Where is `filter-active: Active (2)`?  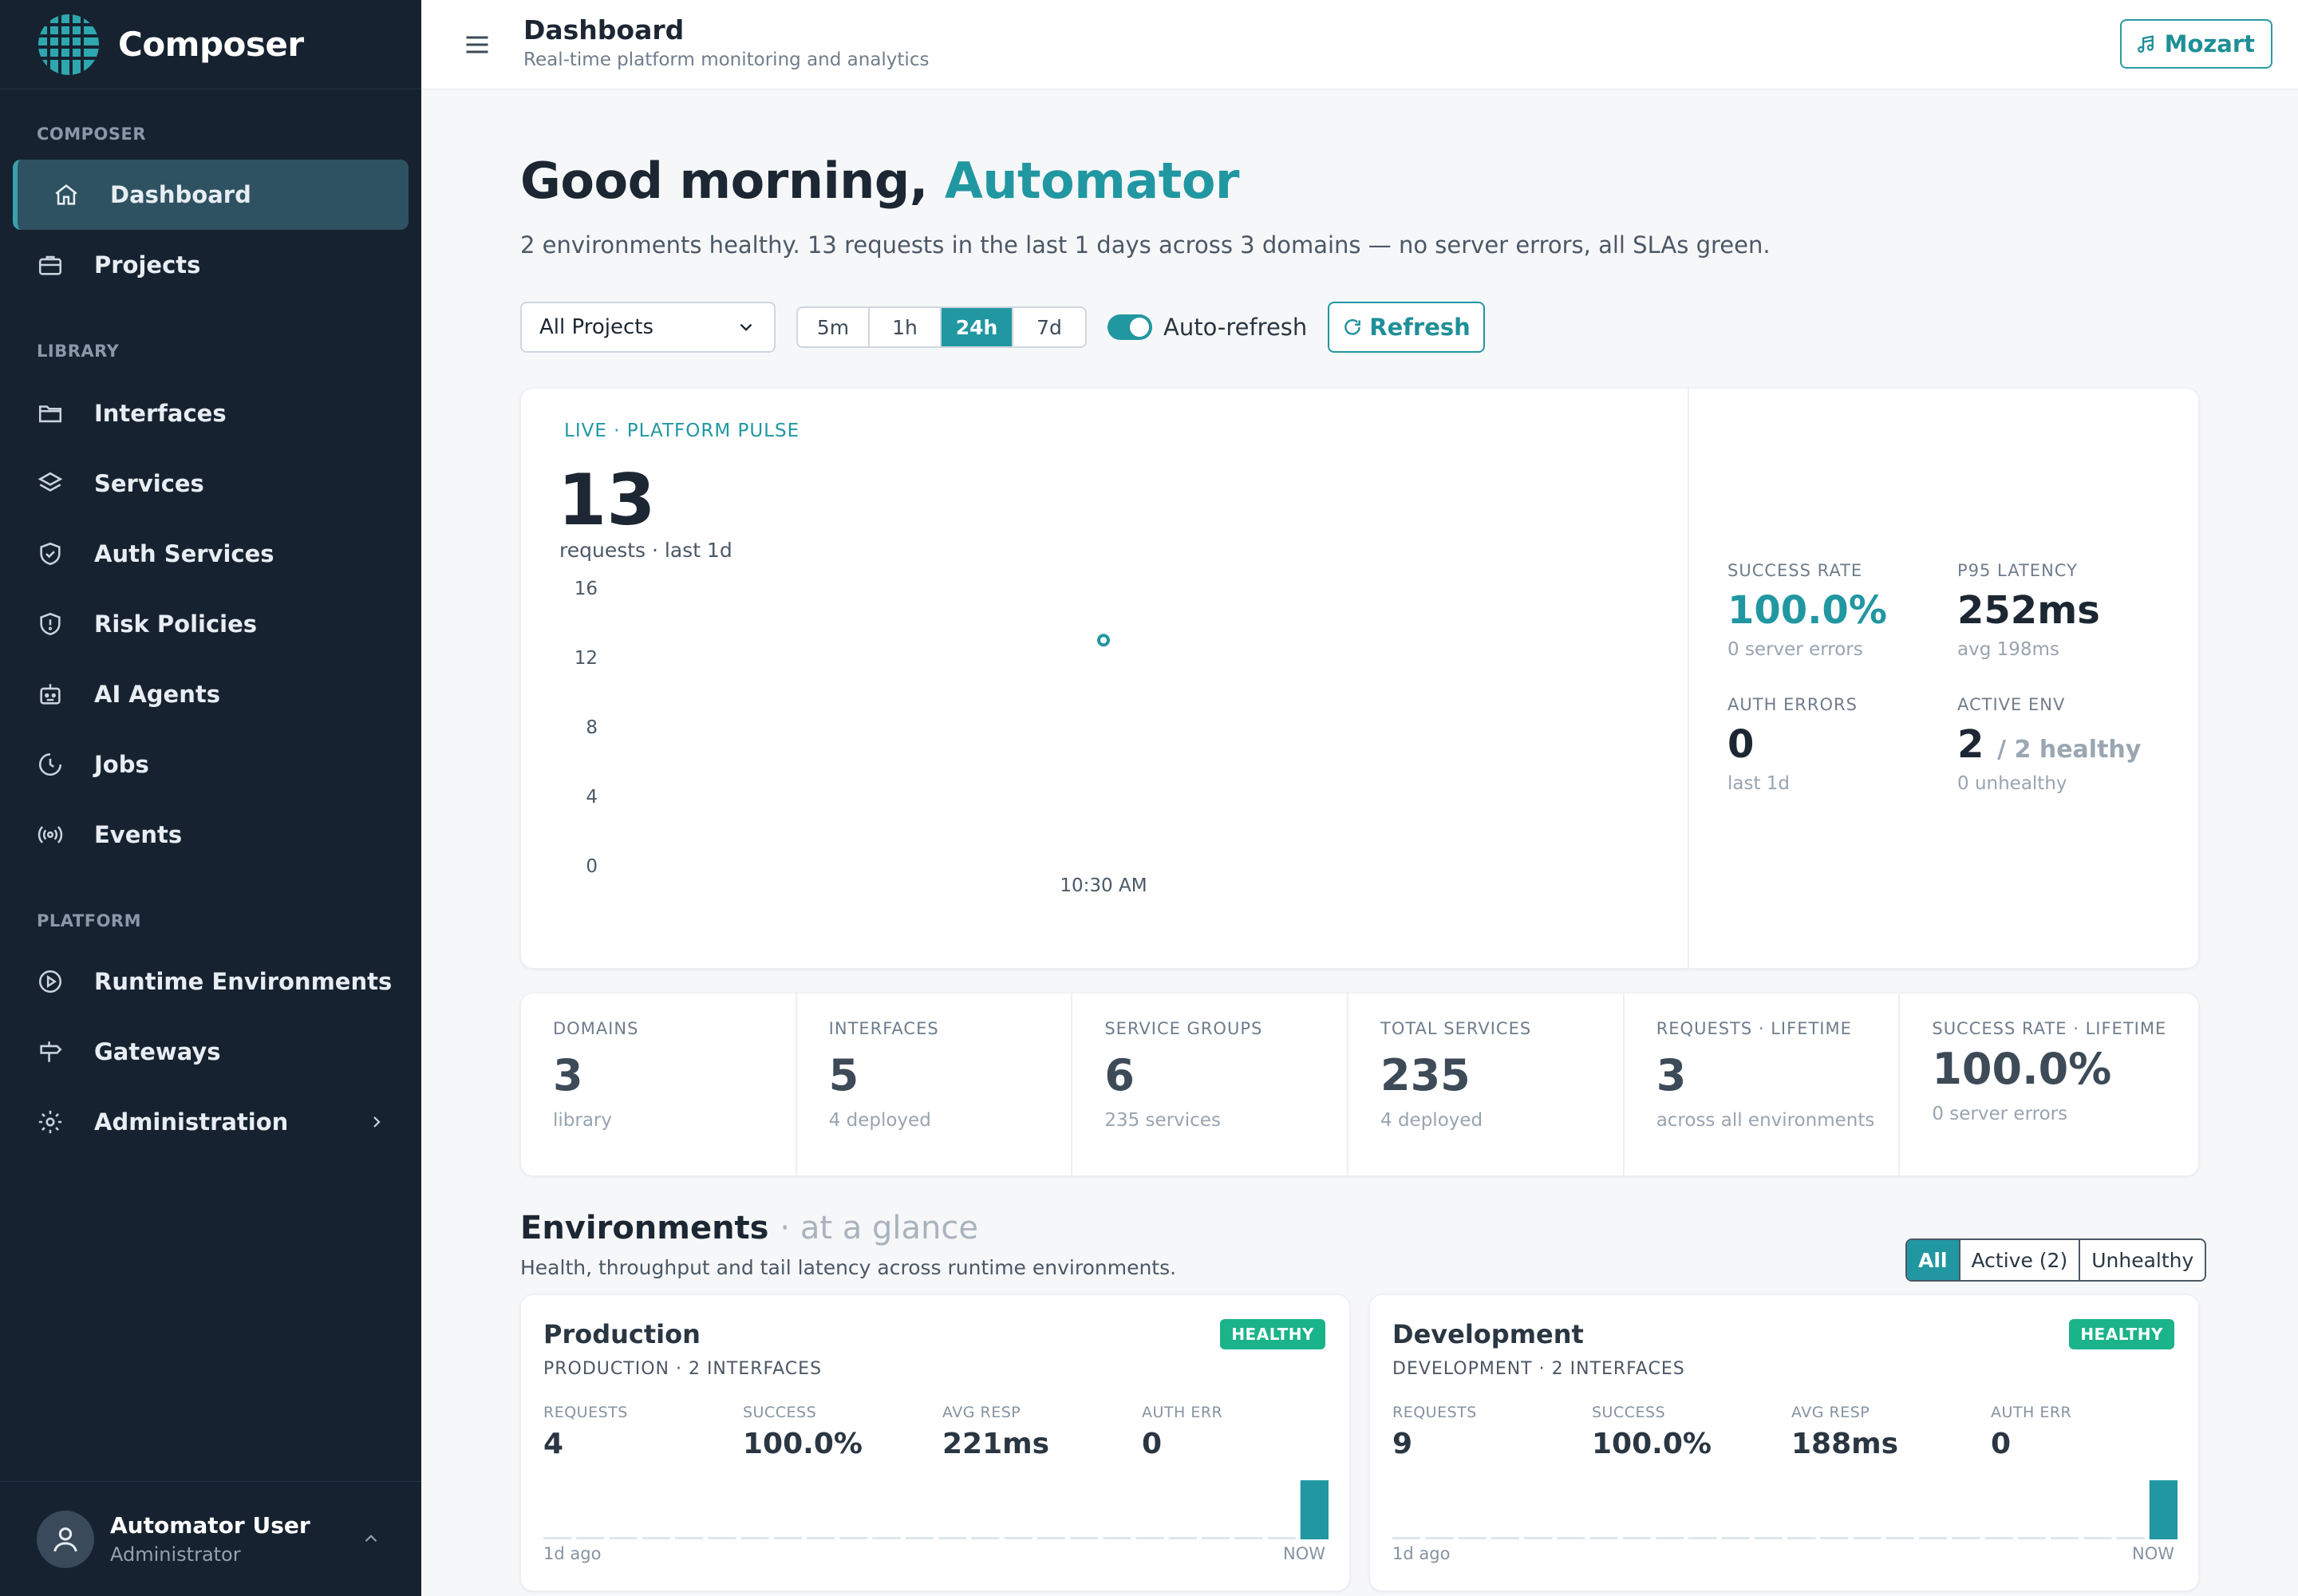
filter-active: Active (2) is located at coordinates (2021, 1260).